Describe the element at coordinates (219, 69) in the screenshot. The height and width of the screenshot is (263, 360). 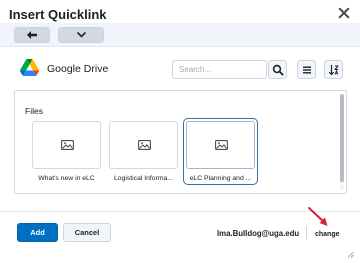
I see `search-input` at that location.